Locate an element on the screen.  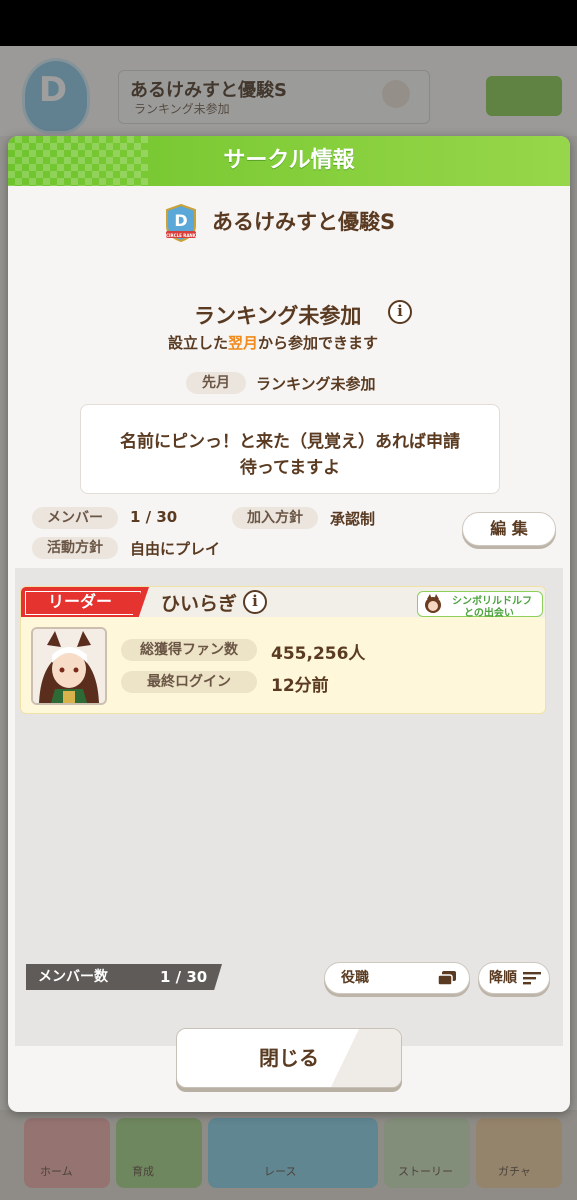
leader-tag: リーダー is located at coordinates (85, 602).